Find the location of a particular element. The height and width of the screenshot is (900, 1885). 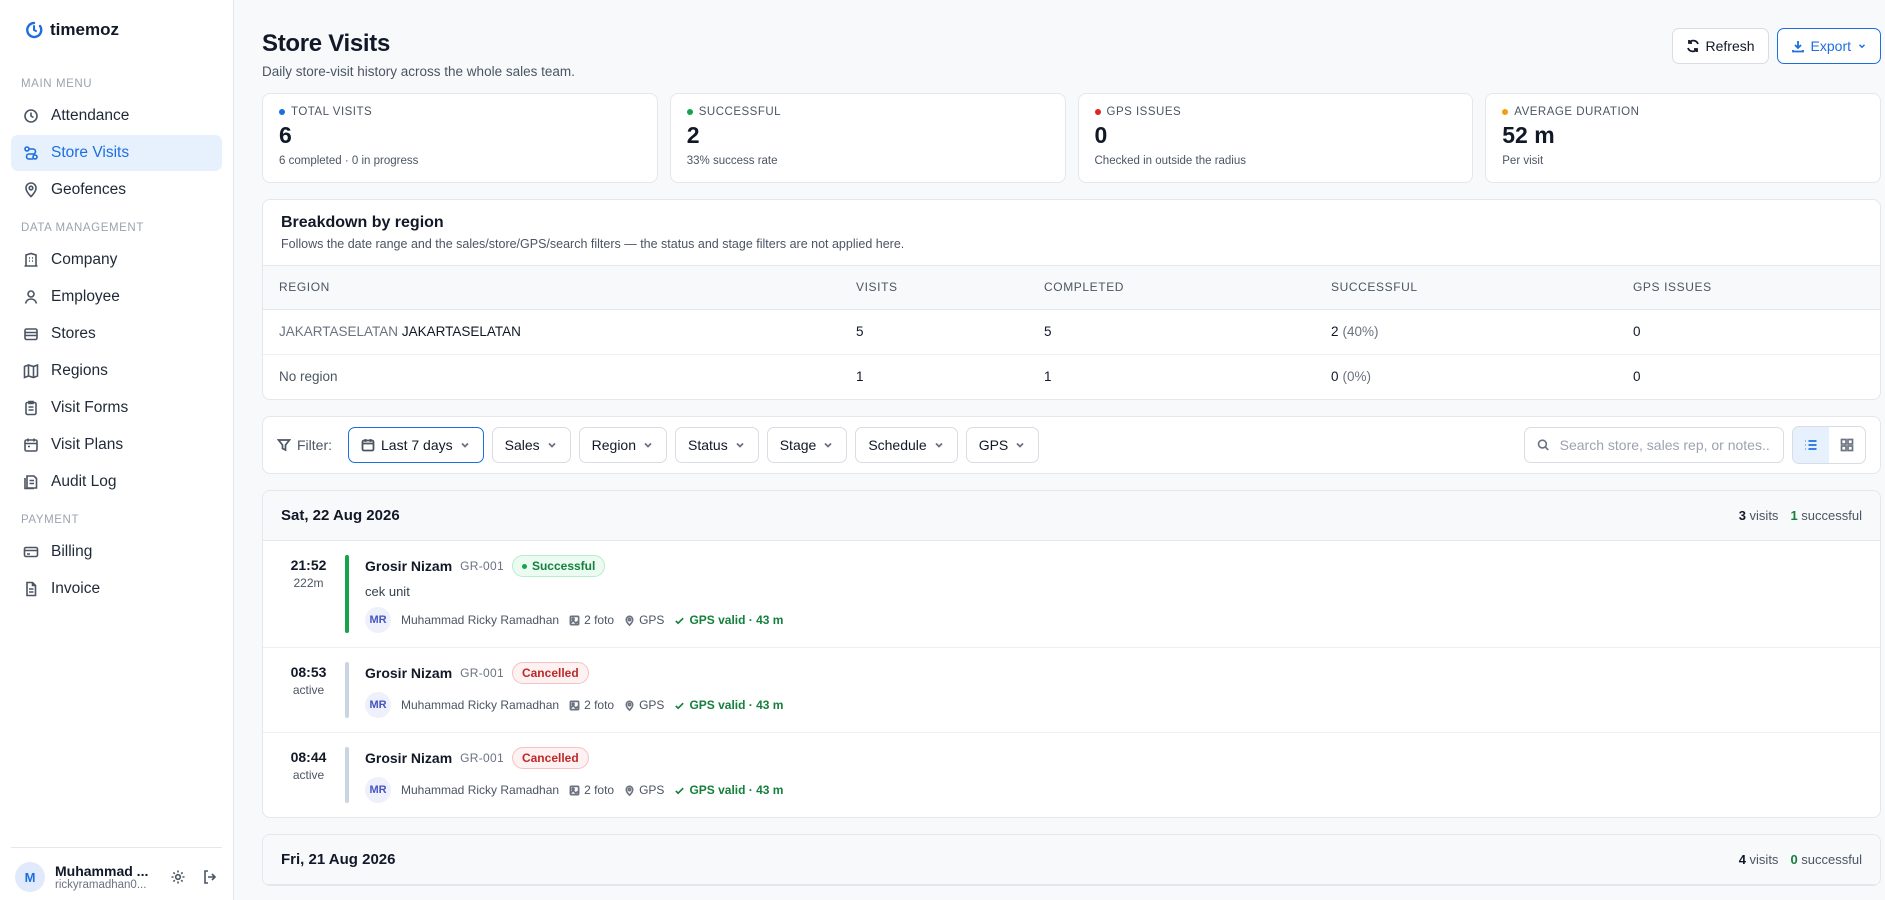

grid-view-button is located at coordinates (1847, 445).